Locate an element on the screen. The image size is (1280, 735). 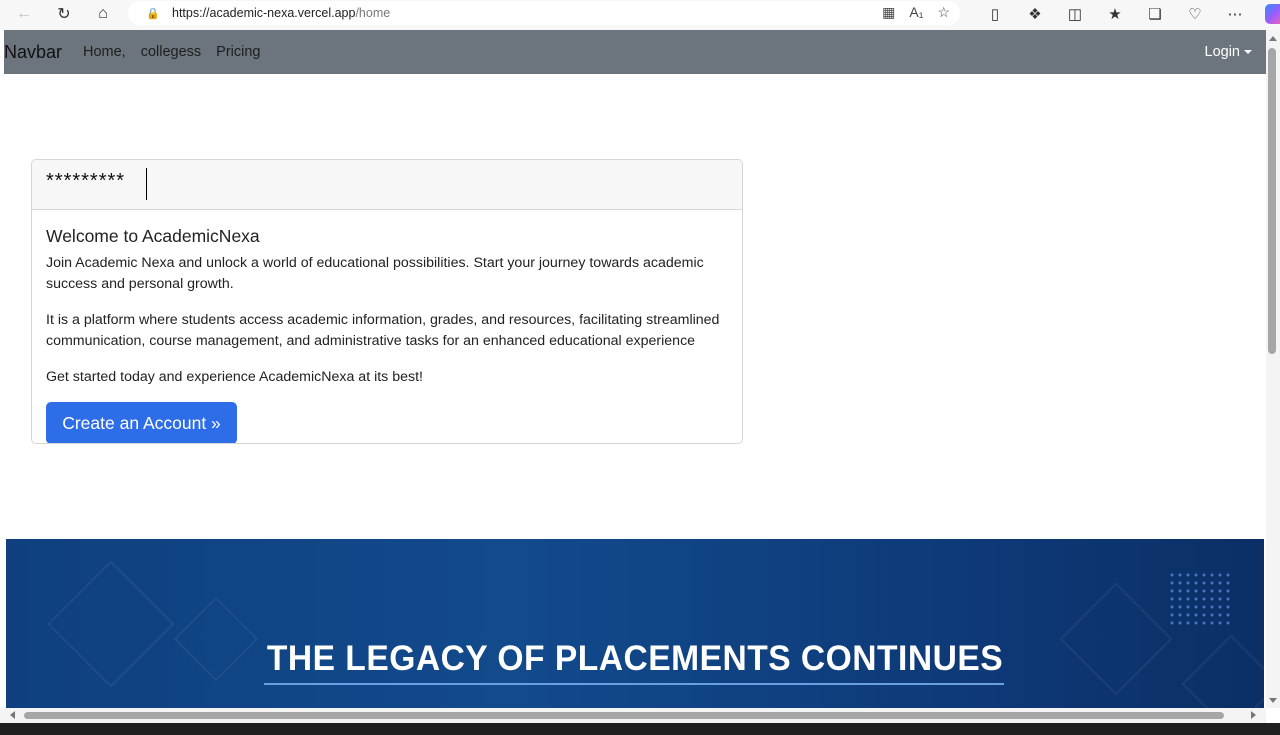
favorites-icon: ★ is located at coordinates (1115, 14).